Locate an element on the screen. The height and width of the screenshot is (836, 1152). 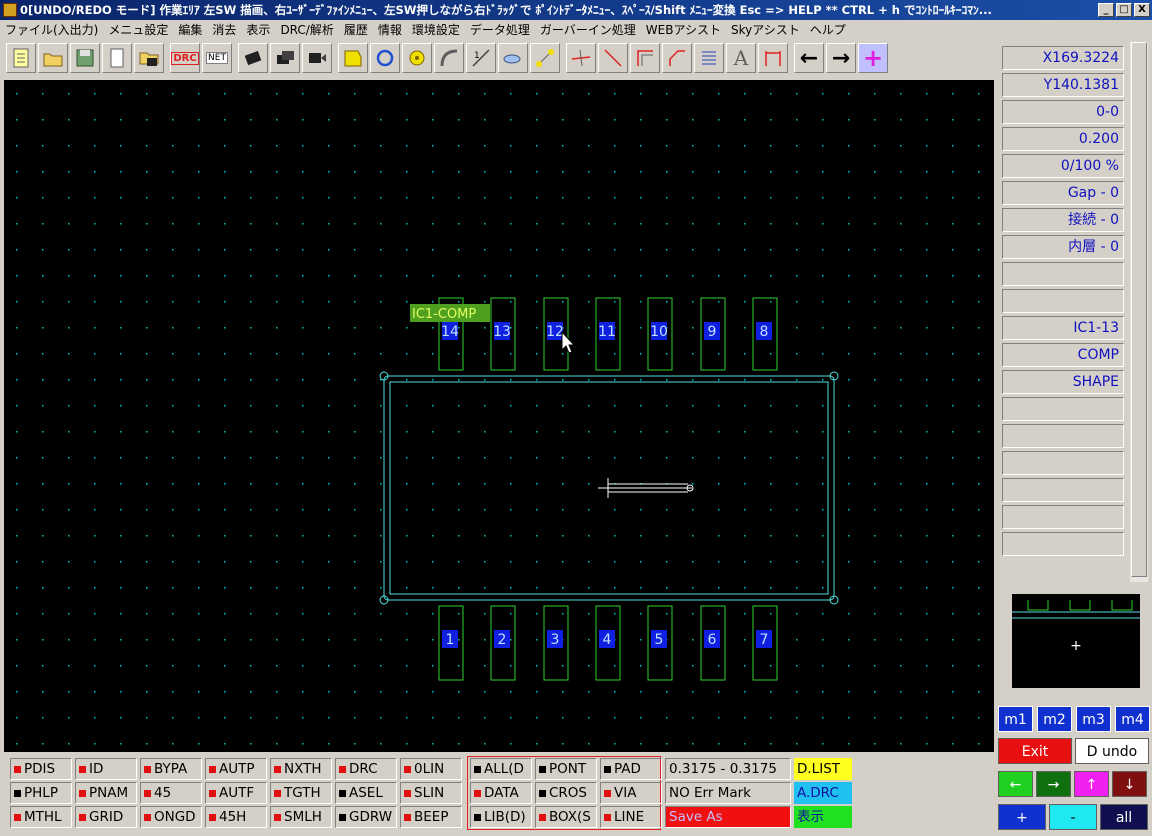
filter-toggle: VIA is located at coordinates (631, 793).